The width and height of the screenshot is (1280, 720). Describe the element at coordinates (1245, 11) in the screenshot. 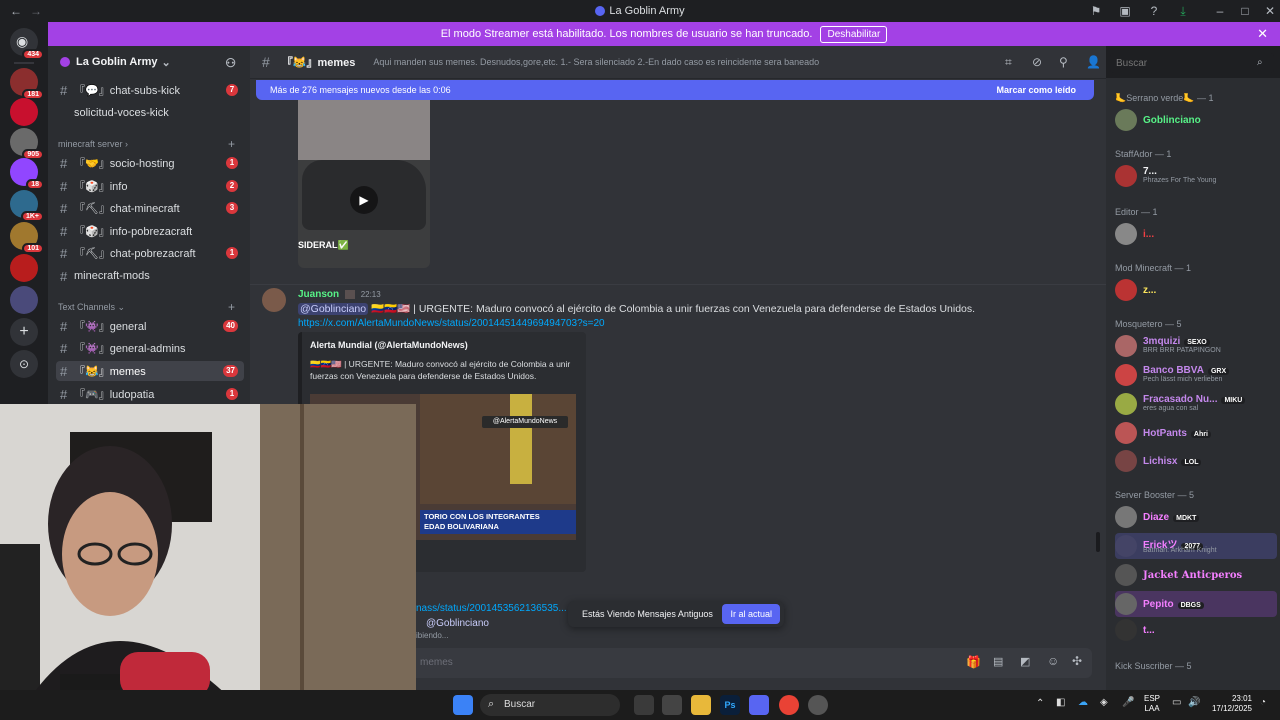

I see `maximize-icon: □` at that location.